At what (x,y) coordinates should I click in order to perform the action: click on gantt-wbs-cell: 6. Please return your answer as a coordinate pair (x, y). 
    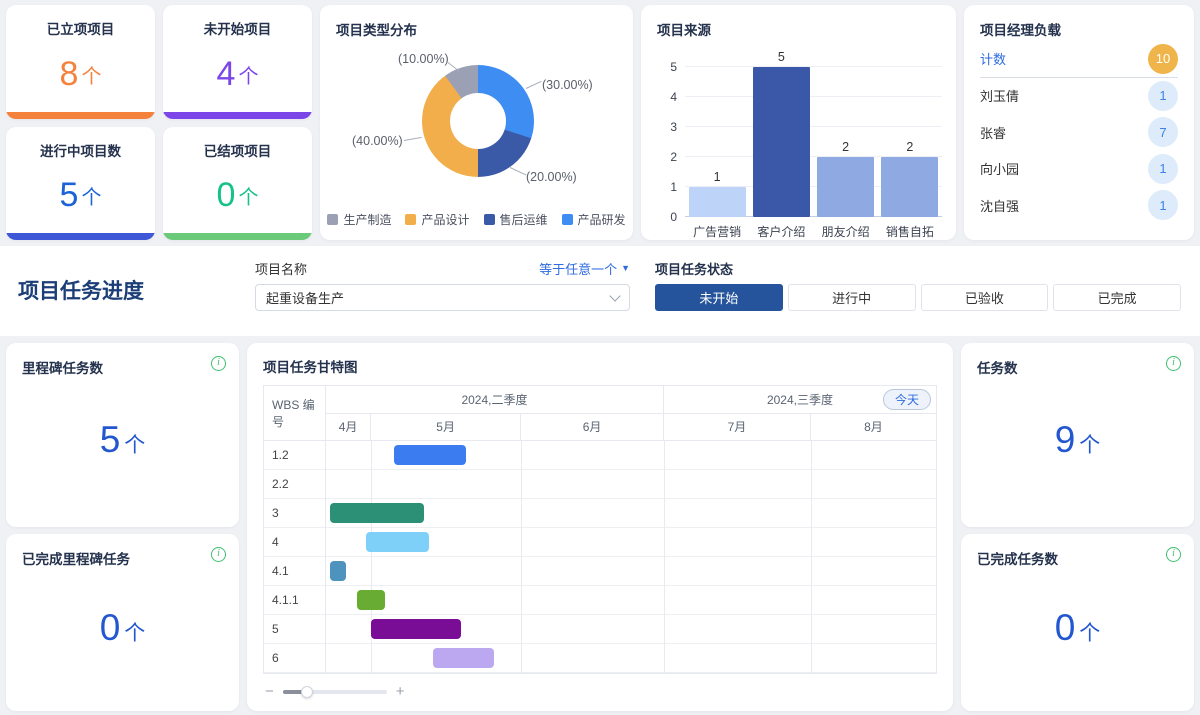
    Looking at the image, I should click on (294, 658).